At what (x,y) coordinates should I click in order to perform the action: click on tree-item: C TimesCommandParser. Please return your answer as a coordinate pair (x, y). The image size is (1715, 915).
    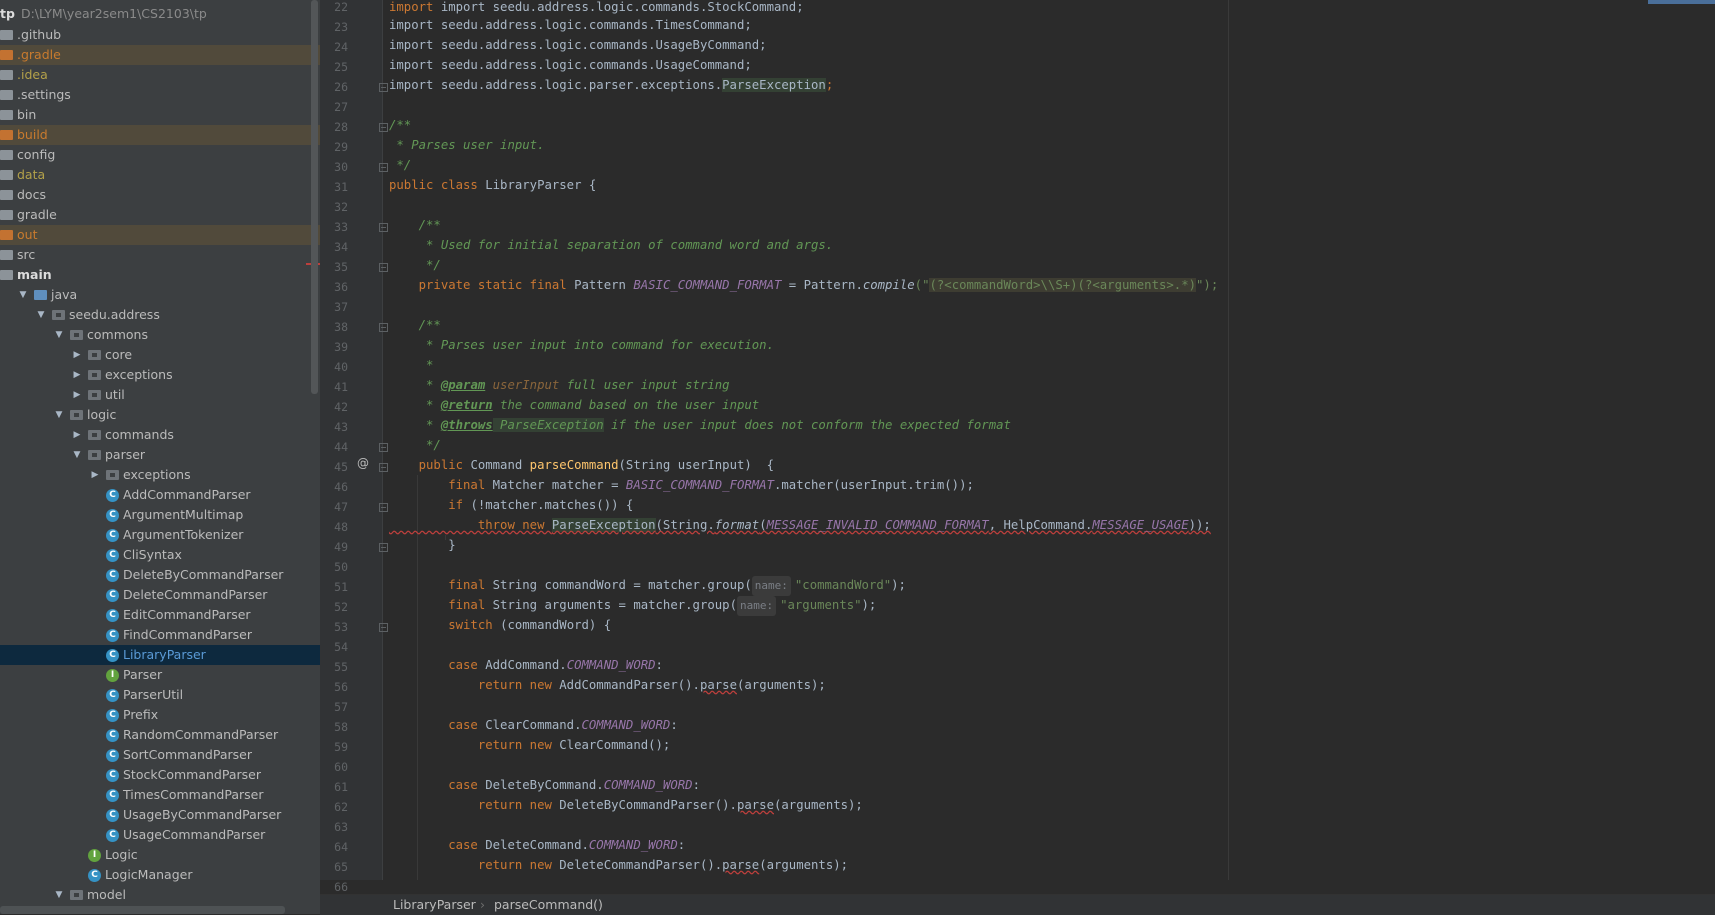
    Looking at the image, I should click on (160, 795).